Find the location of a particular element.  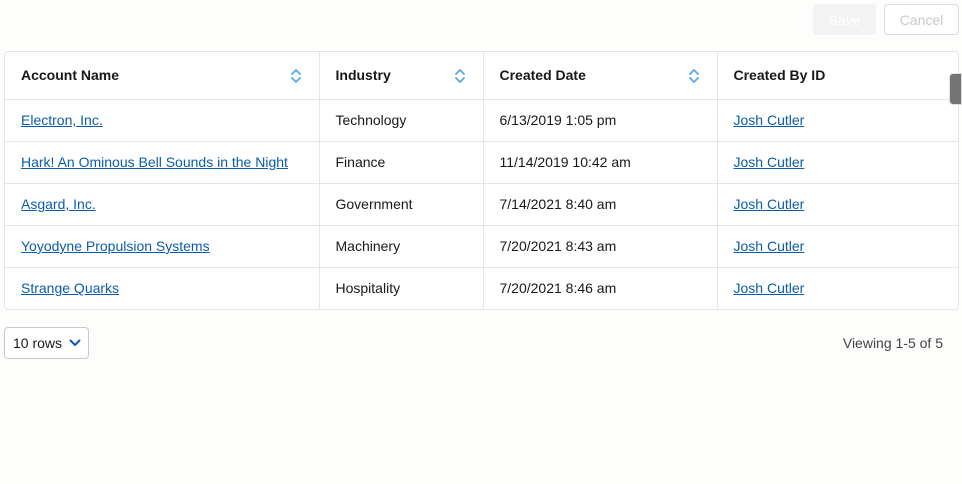

column-header-created-date: Created Date is located at coordinates (599, 76).